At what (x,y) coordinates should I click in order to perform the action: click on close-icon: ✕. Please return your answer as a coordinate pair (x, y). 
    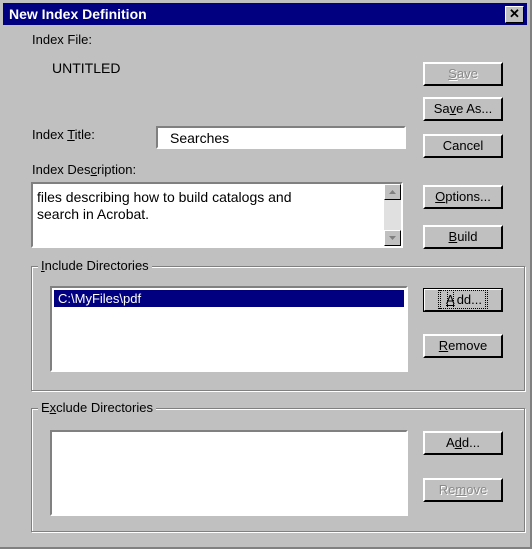
    Looking at the image, I should click on (514, 14).